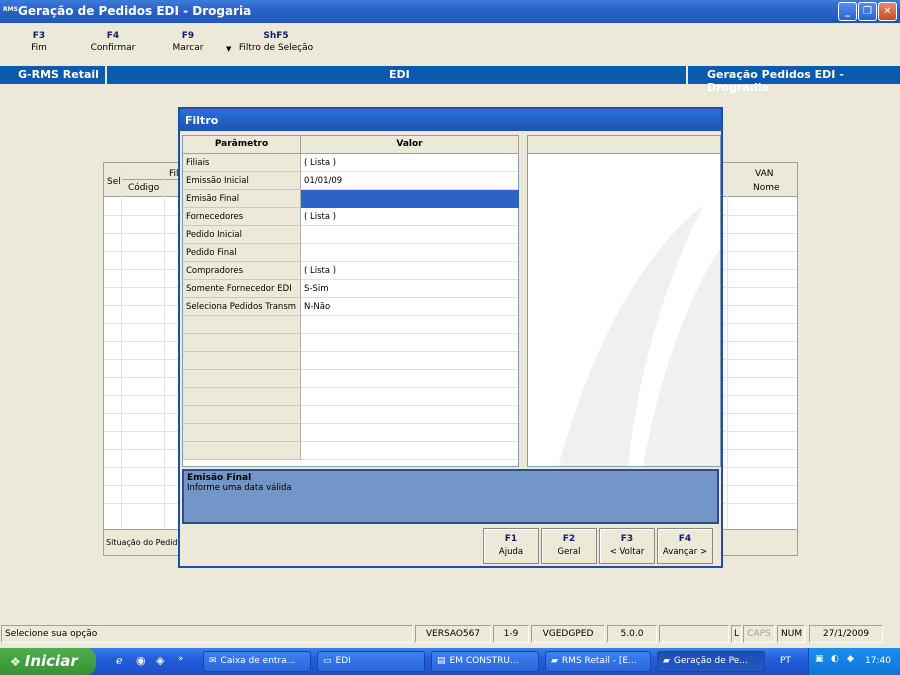 Image resolution: width=900 pixels, height=675 pixels. Describe the element at coordinates (736, 634) in the screenshot. I see `status-l: L` at that location.